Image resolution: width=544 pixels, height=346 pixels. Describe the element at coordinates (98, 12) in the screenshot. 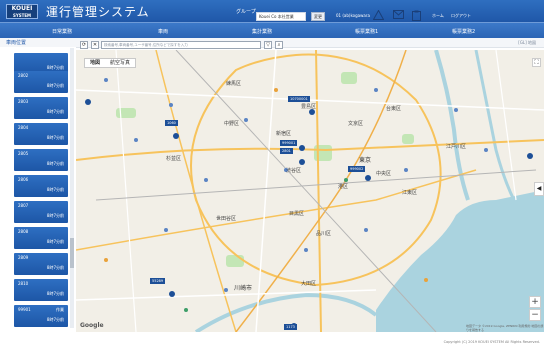

I see `app-title: 運行管理システム` at that location.